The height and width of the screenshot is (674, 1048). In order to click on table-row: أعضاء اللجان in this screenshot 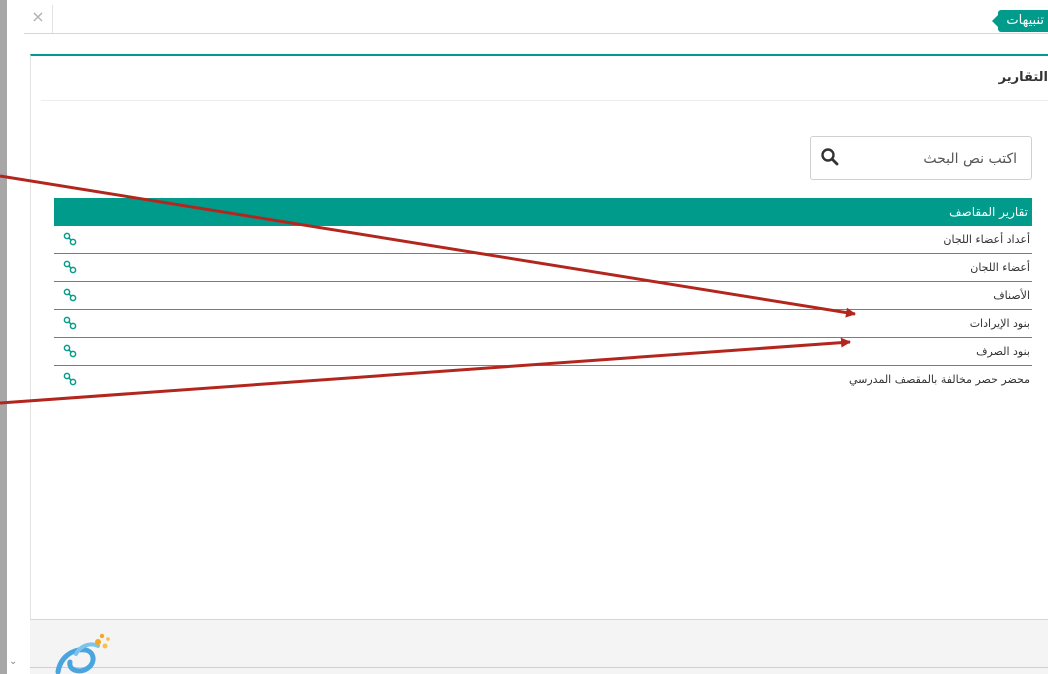, I will do `click(543, 268)`.